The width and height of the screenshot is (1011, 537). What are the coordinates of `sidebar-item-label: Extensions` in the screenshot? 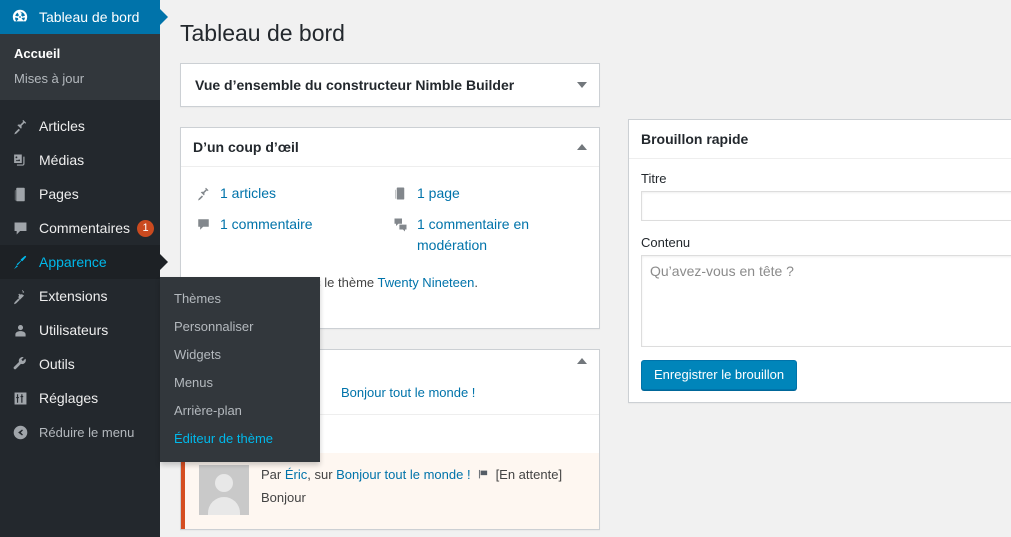 It's located at (73, 296).